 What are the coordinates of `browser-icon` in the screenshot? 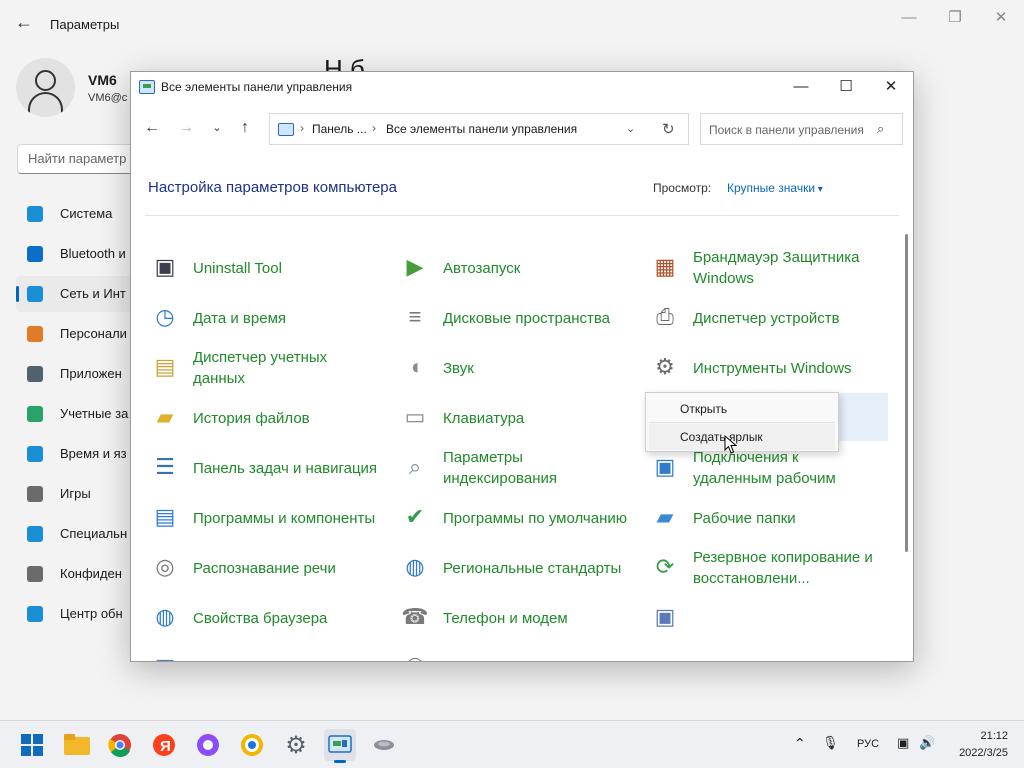 It's located at (252, 745).